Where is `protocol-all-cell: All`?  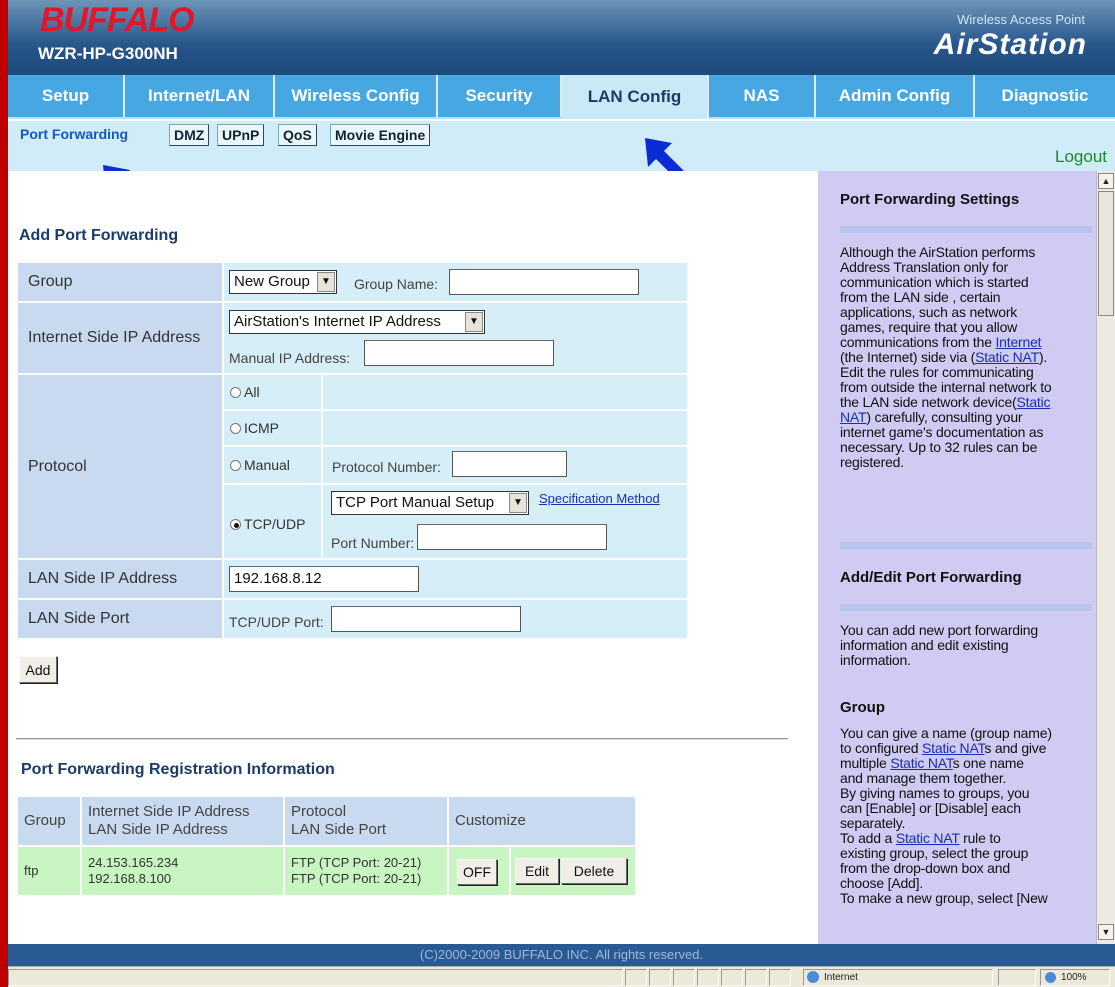
protocol-all-cell: All is located at coordinates (272, 392).